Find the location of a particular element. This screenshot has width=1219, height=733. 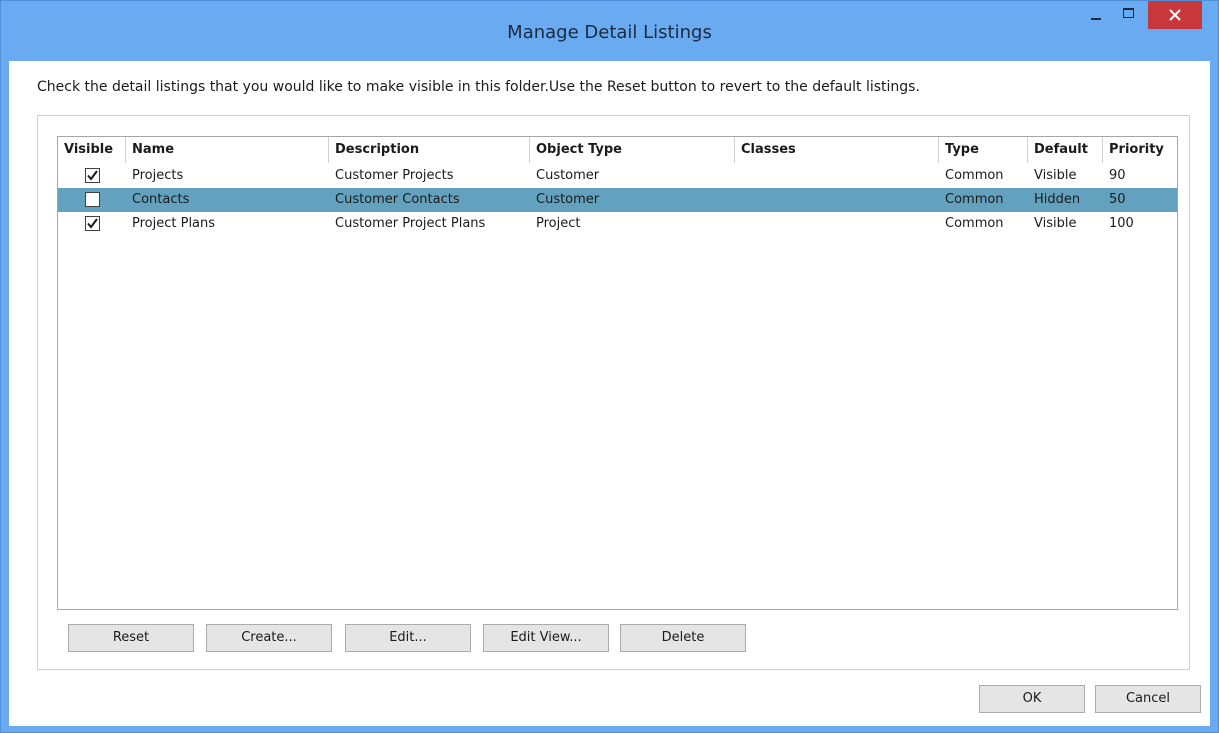

column-header-classes: Classes is located at coordinates (837, 150).